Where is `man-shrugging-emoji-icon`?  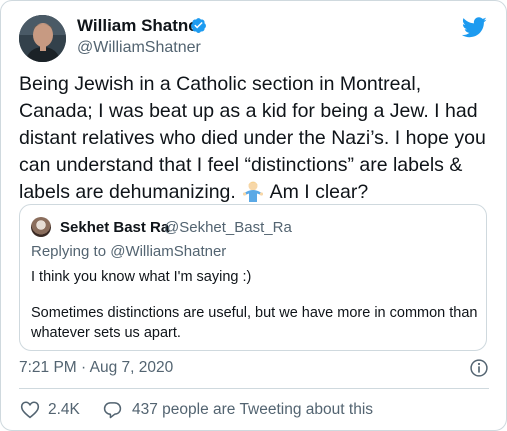 man-shrugging-emoji-icon is located at coordinates (253, 191).